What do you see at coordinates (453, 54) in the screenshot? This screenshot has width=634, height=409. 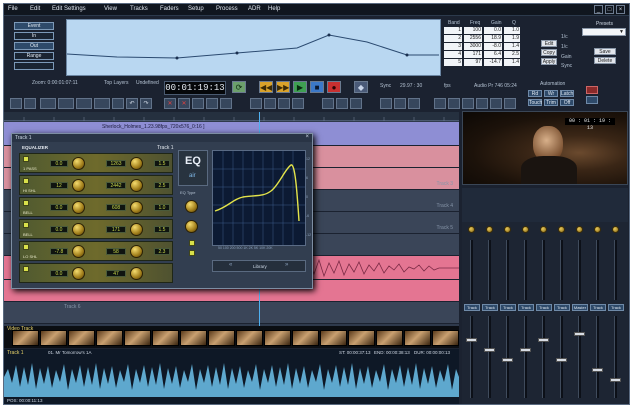 I see `band-cell: 4` at bounding box center [453, 54].